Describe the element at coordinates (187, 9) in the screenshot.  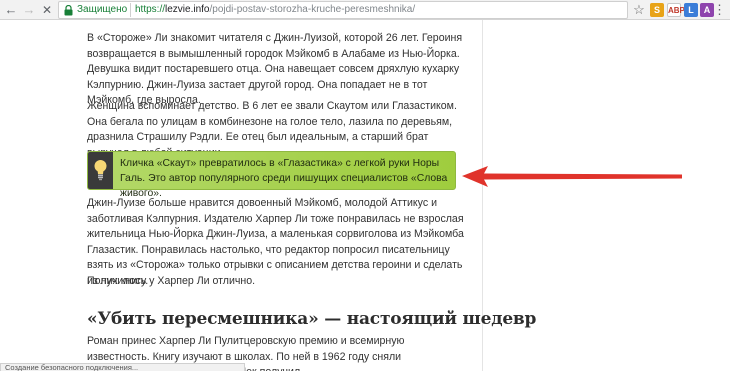
I see `url-host: lezvie.info` at that location.